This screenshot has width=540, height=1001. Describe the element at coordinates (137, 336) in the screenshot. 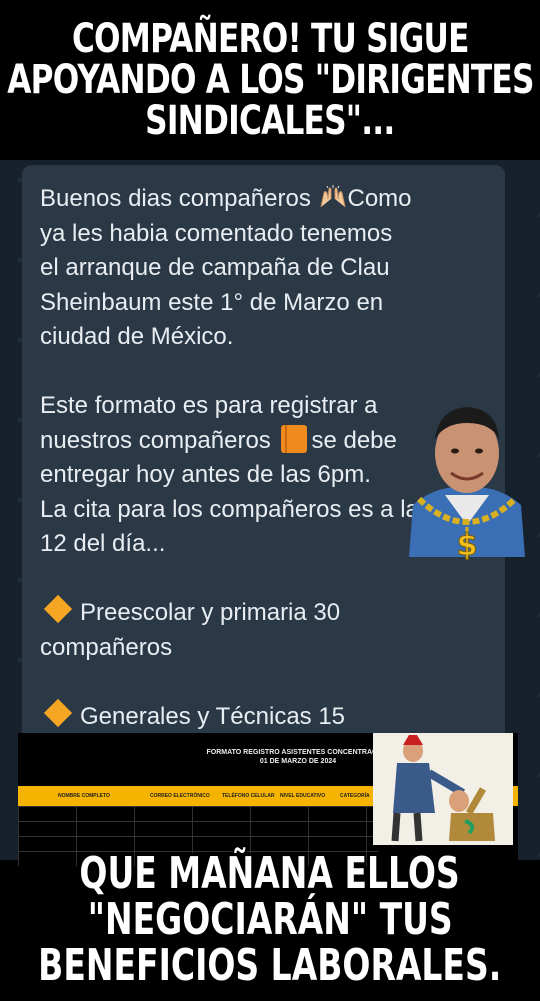

I see `message-line-5: ciudad de México.` at that location.